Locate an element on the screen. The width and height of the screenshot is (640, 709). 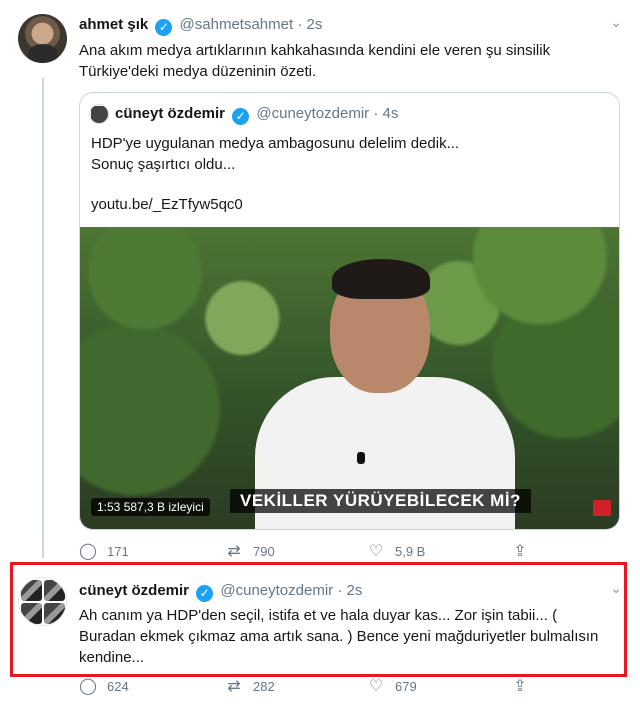
reply-icon: ◯ is located at coordinates (88, 686).